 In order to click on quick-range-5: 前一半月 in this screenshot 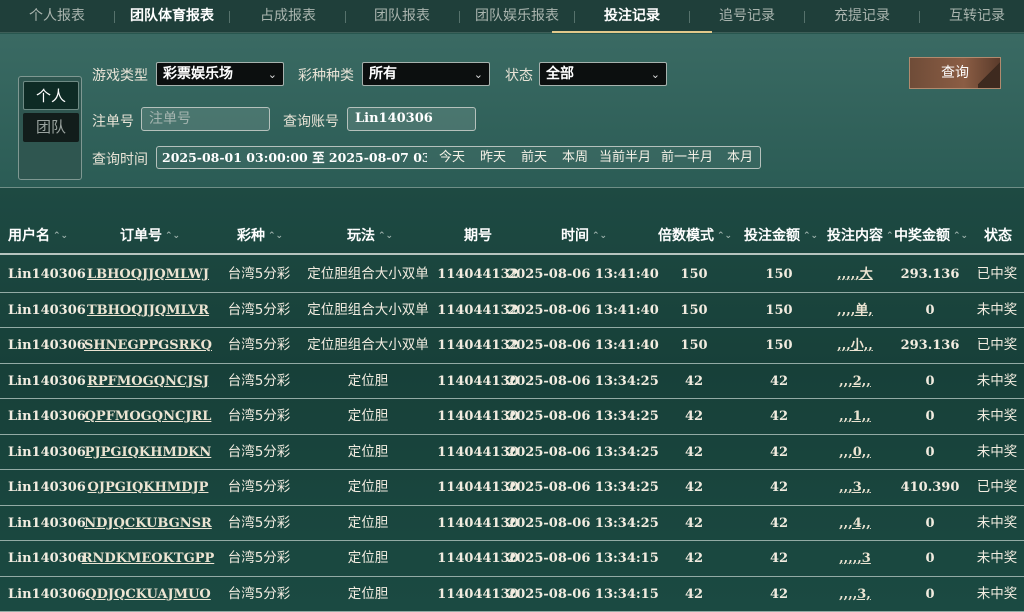, I will do `click(687, 157)`.